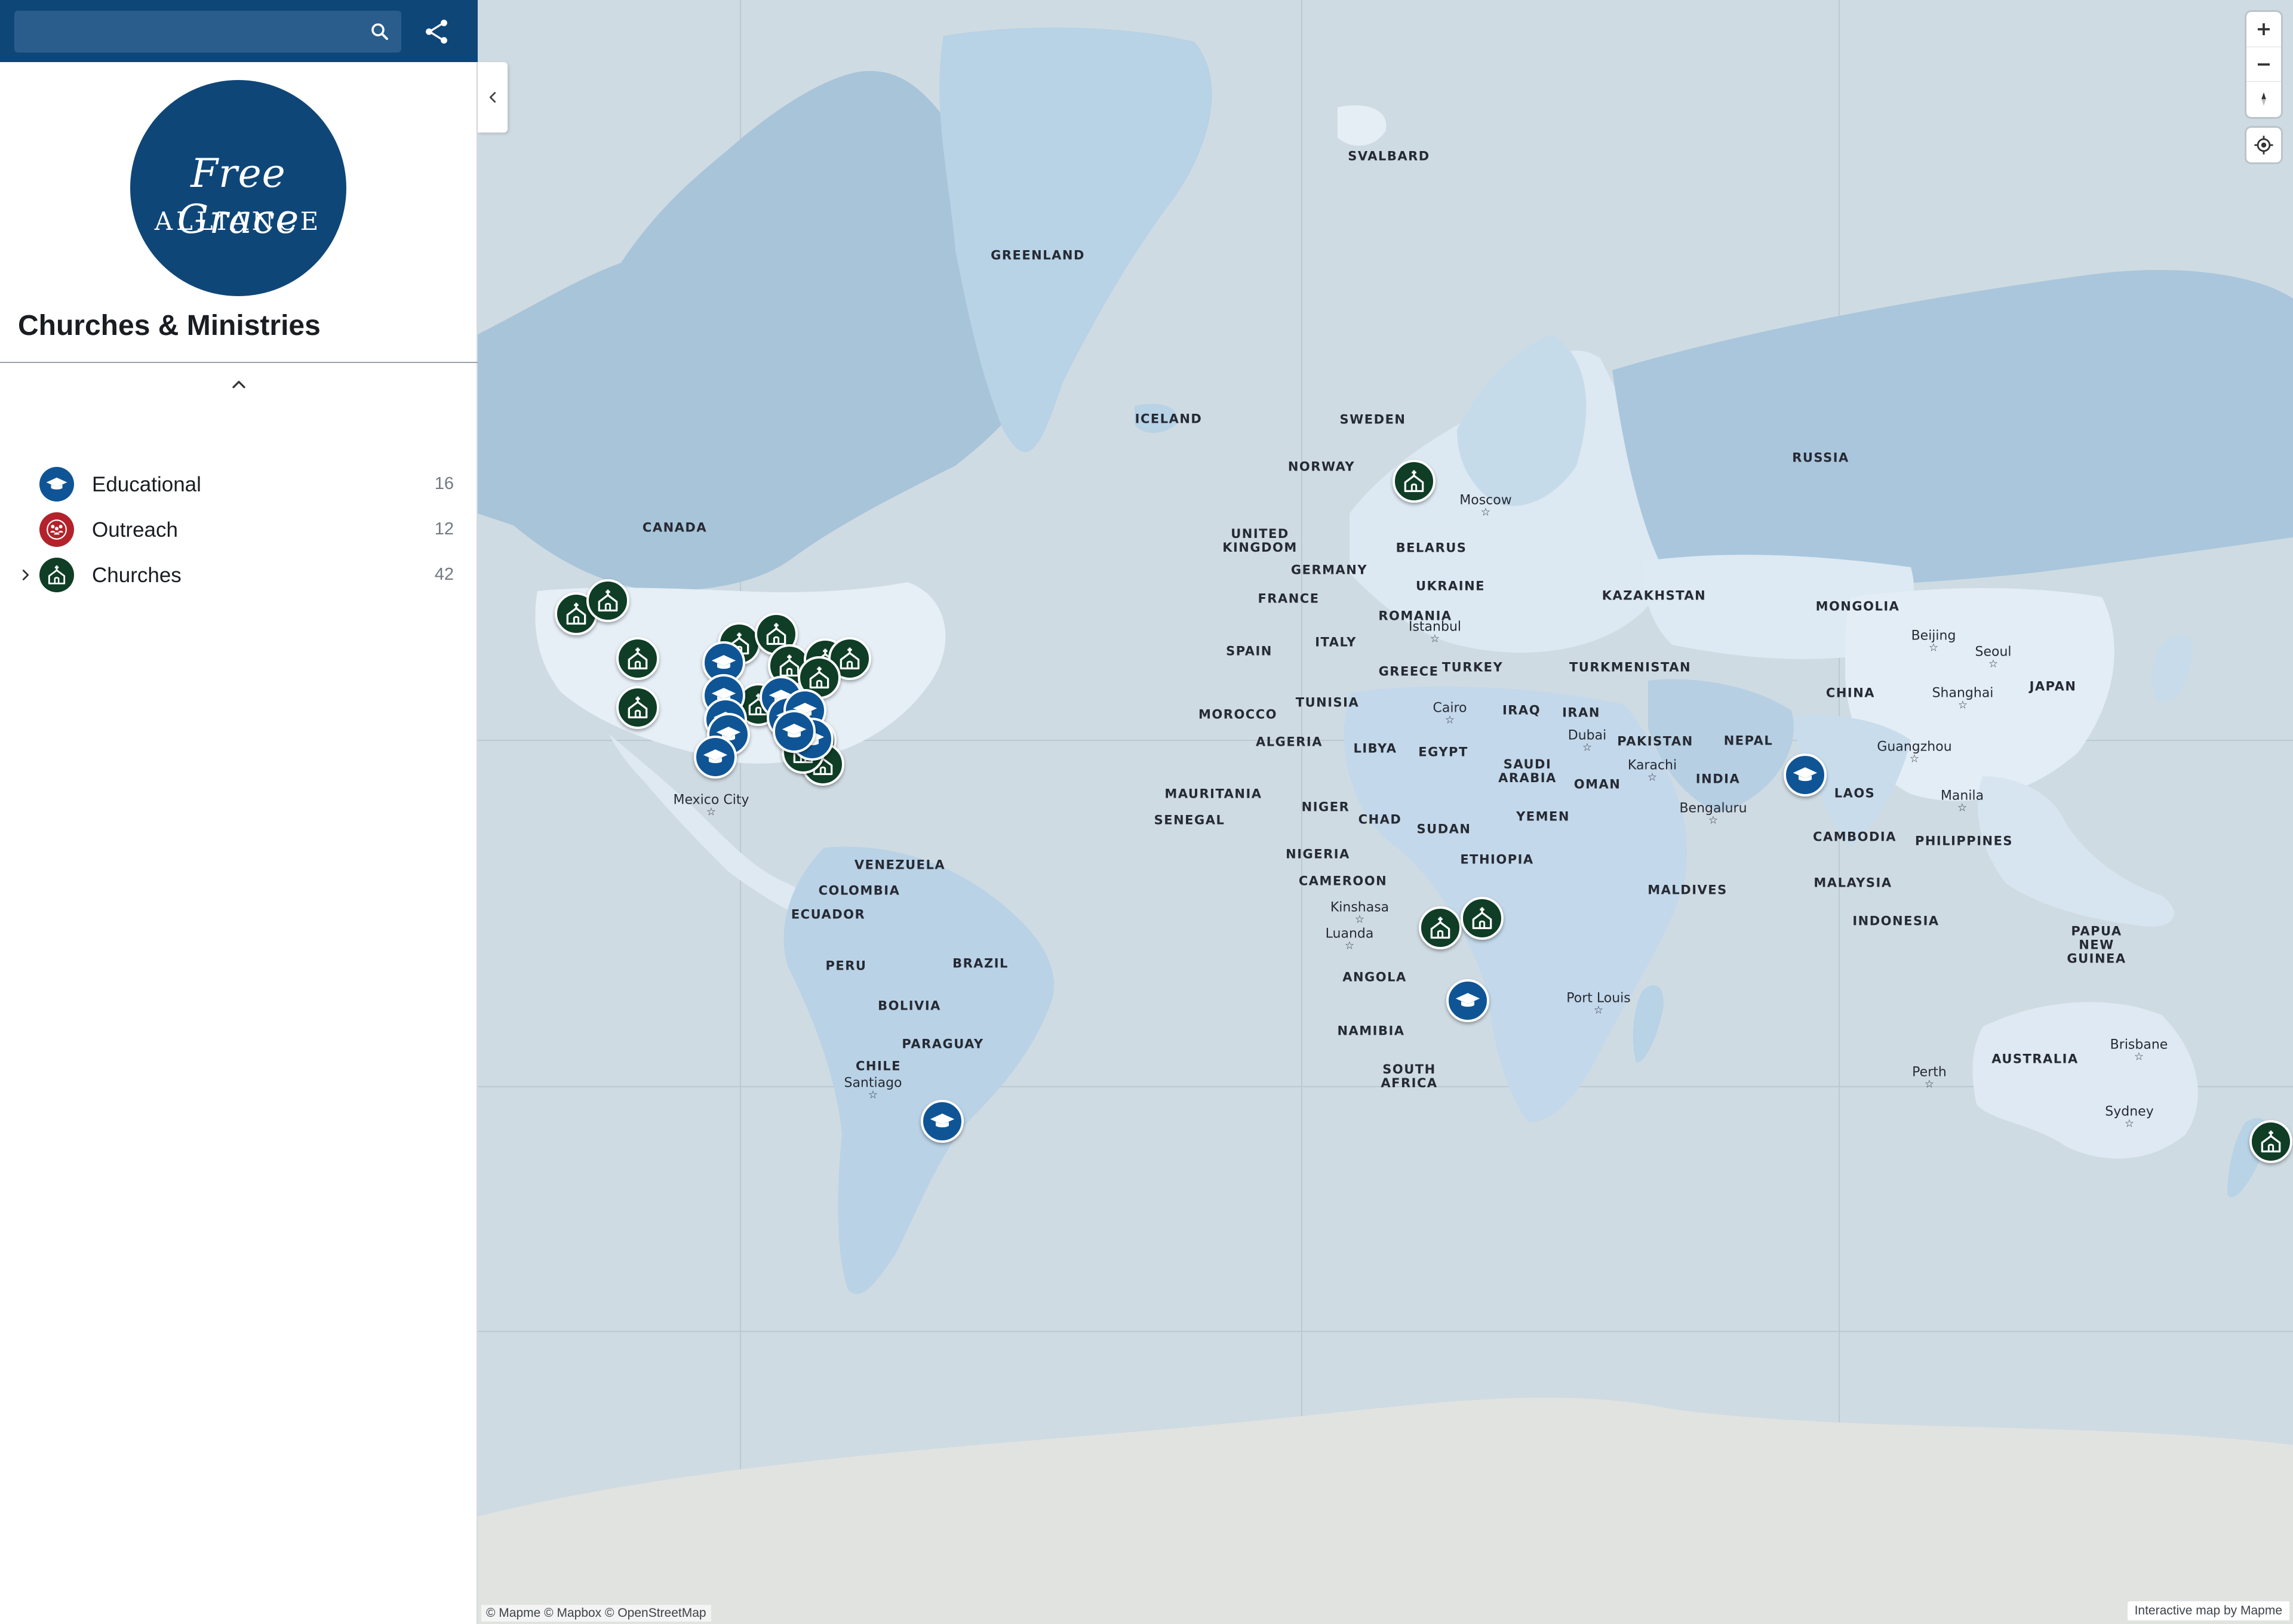  I want to click on country-label: LIBYA, so click(1375, 748).